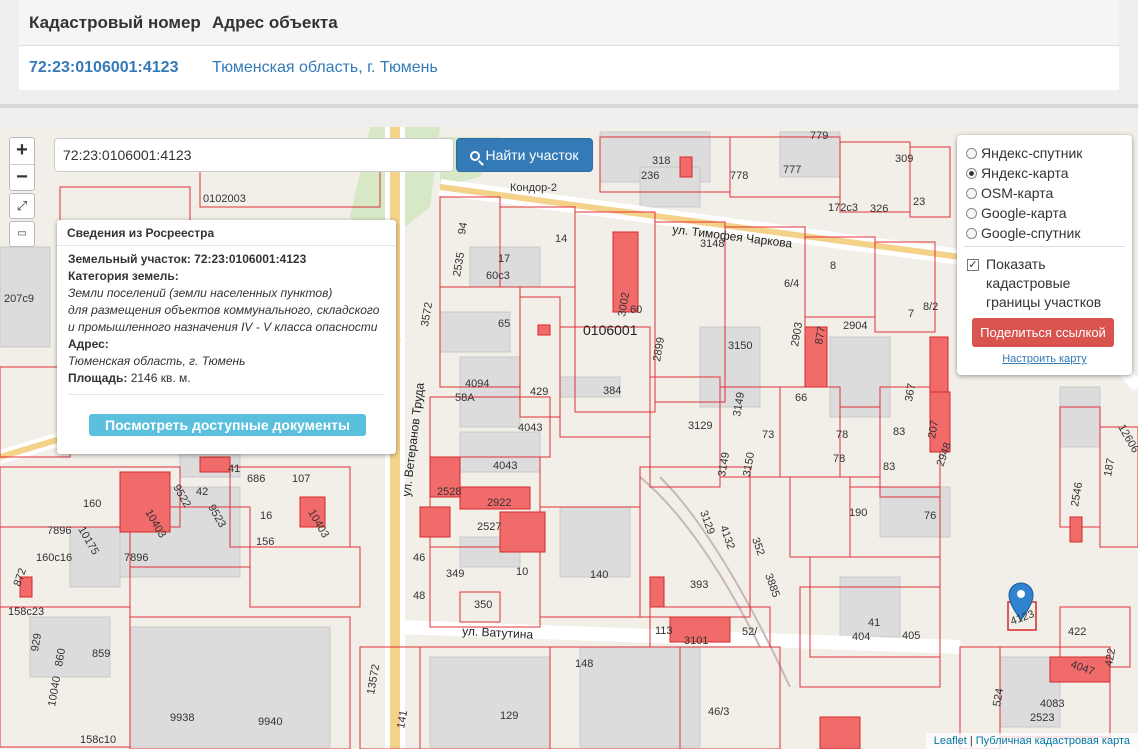 The image size is (1138, 749). Describe the element at coordinates (561, 239) in the screenshot. I see `svg-text: 14` at that location.